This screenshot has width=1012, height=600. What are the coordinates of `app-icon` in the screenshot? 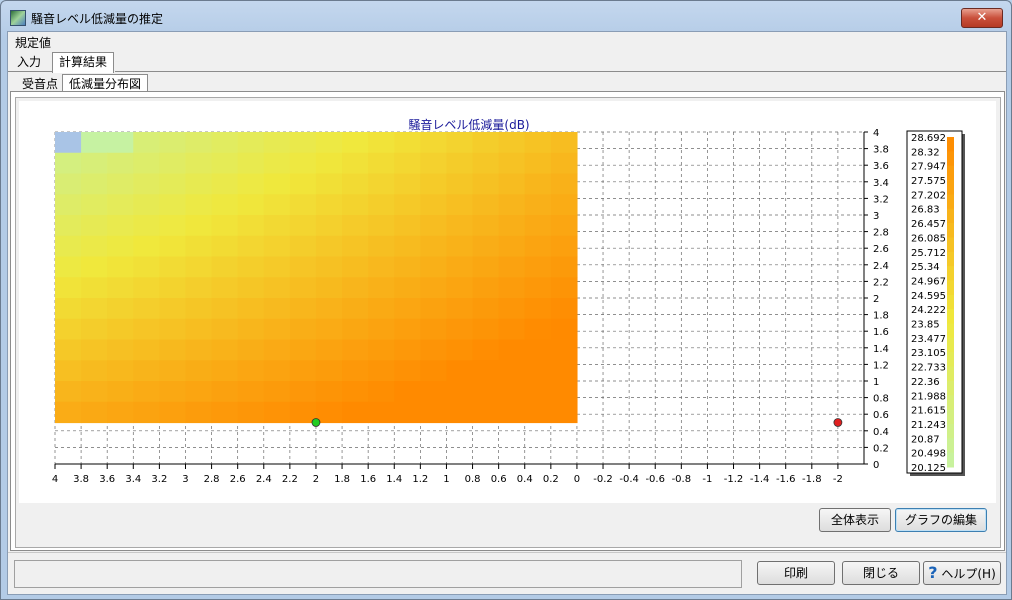 It's located at (18, 18).